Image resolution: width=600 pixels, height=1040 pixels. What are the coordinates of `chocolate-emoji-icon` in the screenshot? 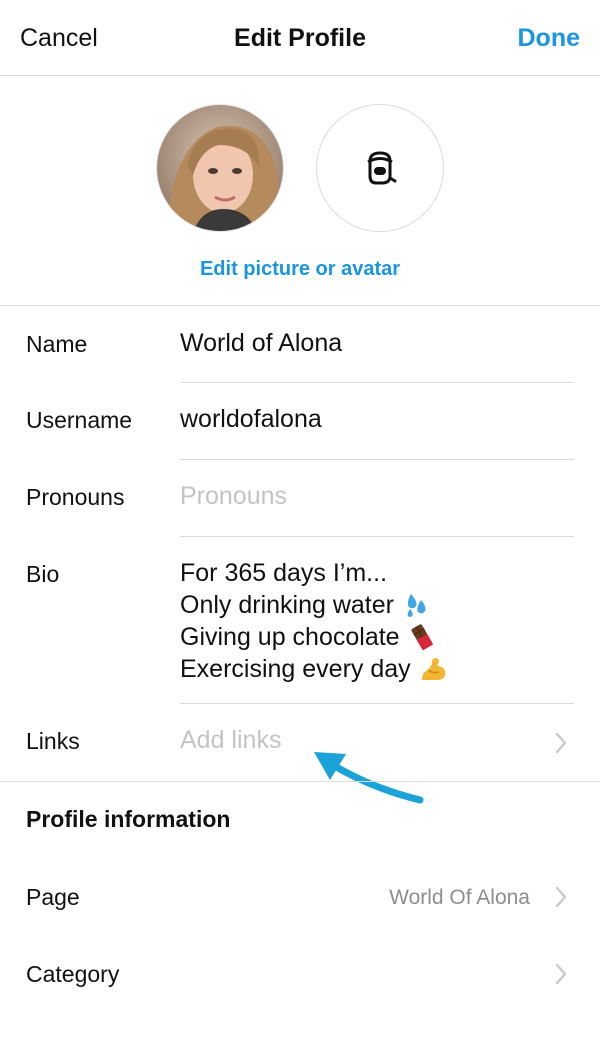 It's located at (422, 637).